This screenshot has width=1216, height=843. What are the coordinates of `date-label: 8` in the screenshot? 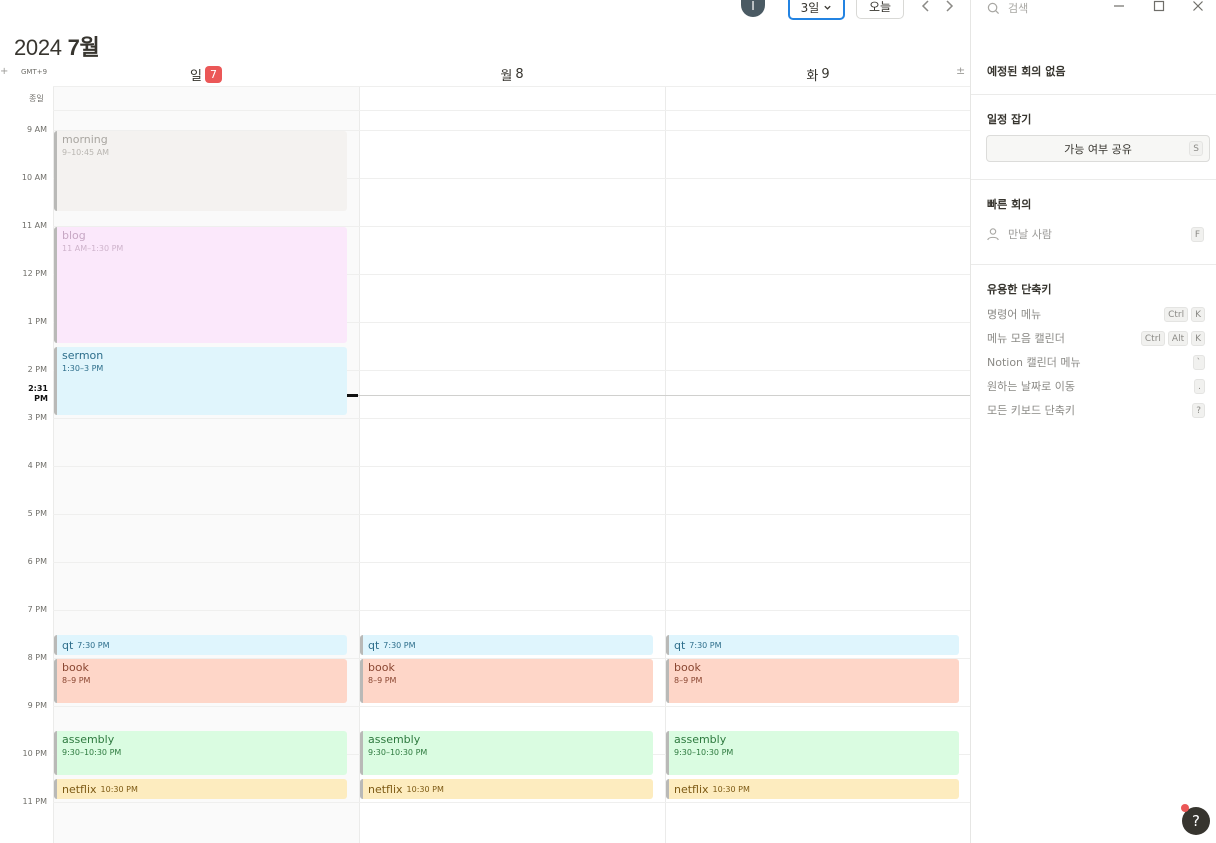 It's located at (519, 74).